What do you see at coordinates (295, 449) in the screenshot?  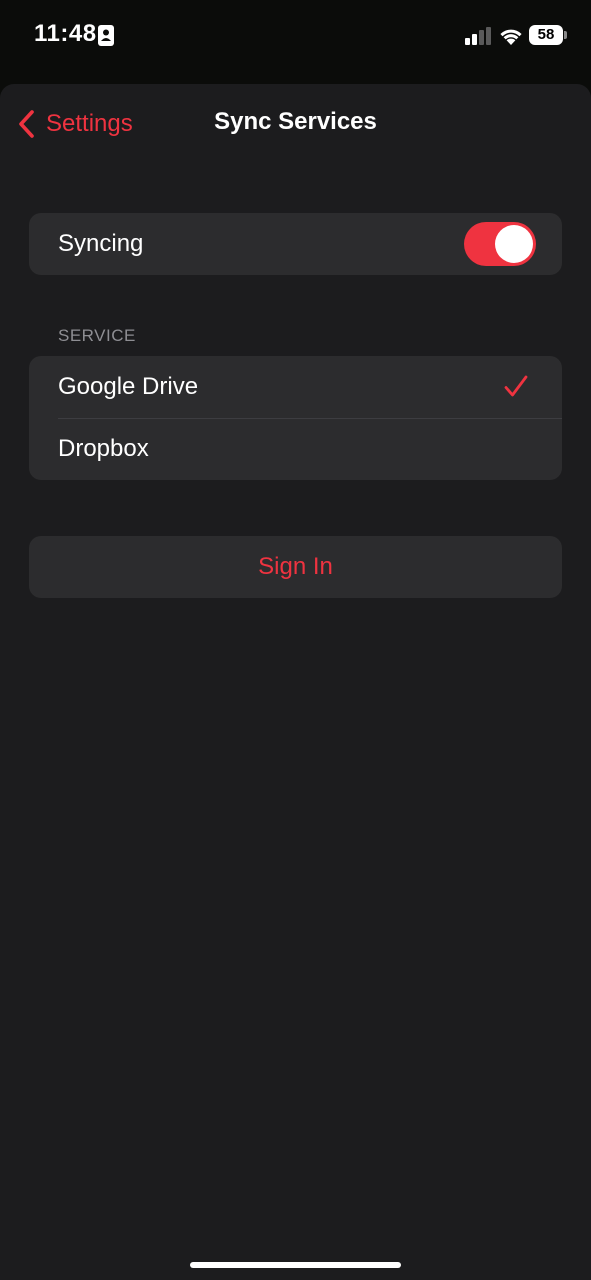 I see `service-option-dropbox: Dropbox` at bounding box center [295, 449].